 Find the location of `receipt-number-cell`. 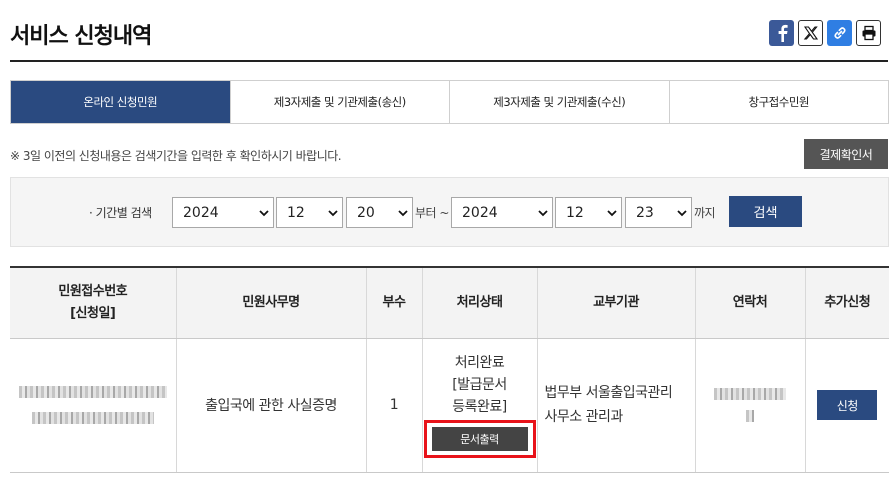

receipt-number-cell is located at coordinates (93, 405).